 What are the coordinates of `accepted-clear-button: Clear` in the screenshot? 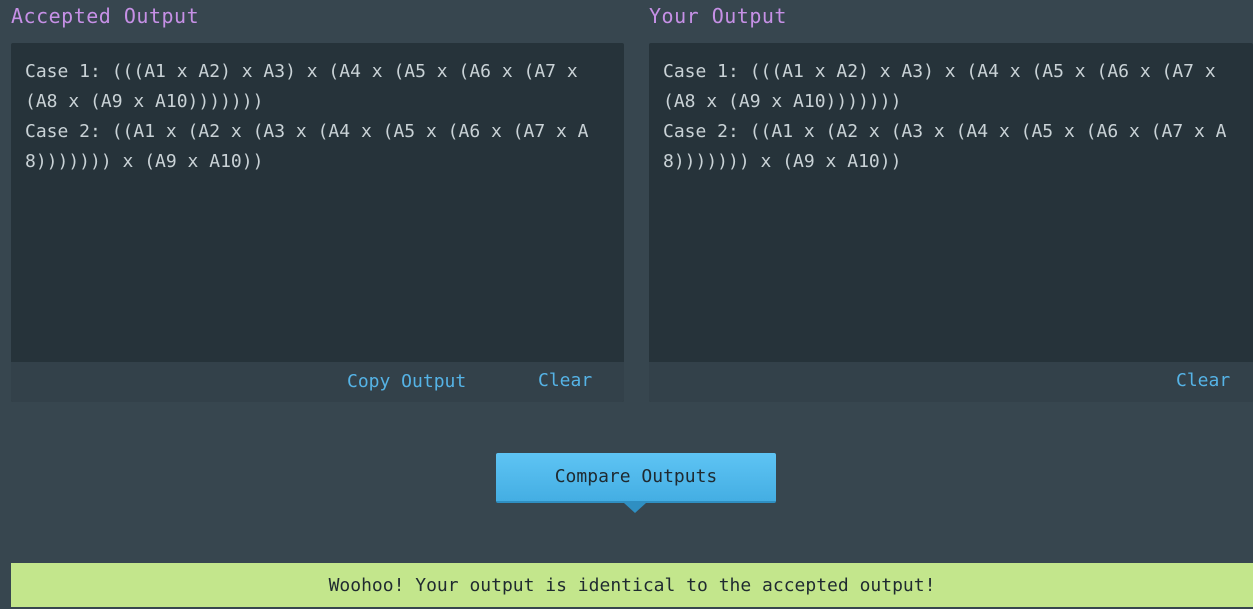 It's located at (565, 380).